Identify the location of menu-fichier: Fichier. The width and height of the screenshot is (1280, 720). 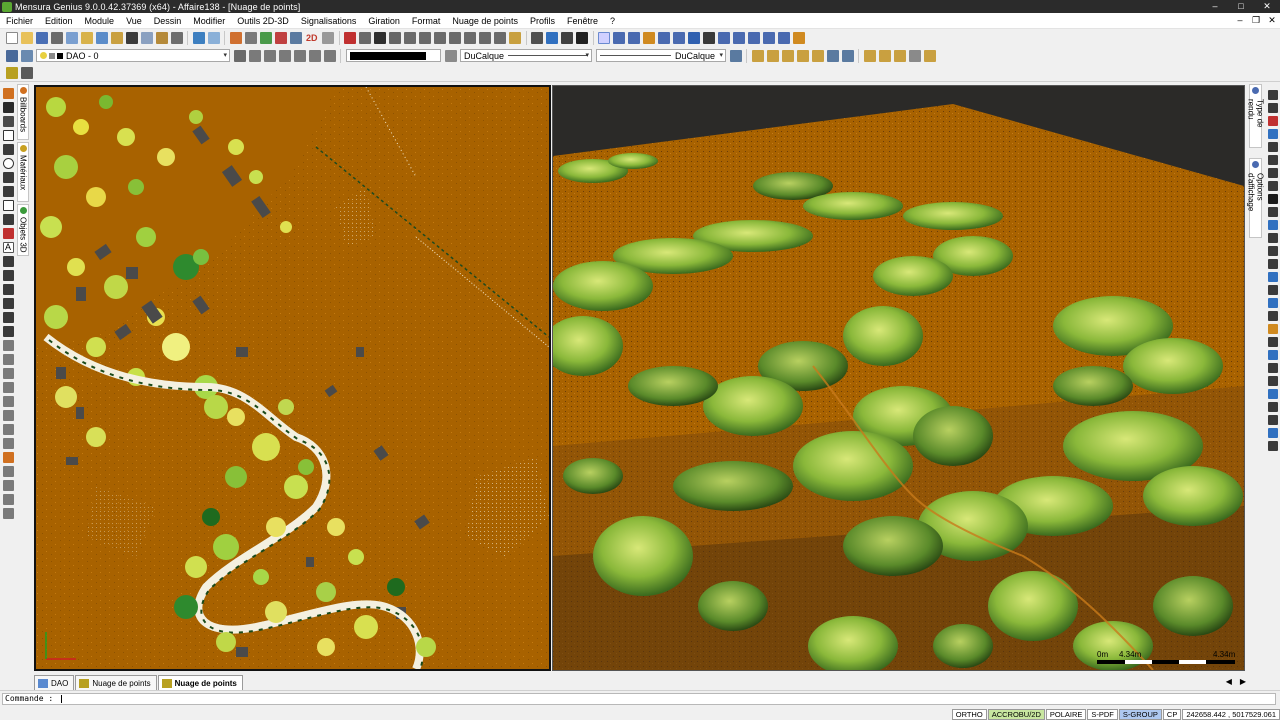
(19, 21).